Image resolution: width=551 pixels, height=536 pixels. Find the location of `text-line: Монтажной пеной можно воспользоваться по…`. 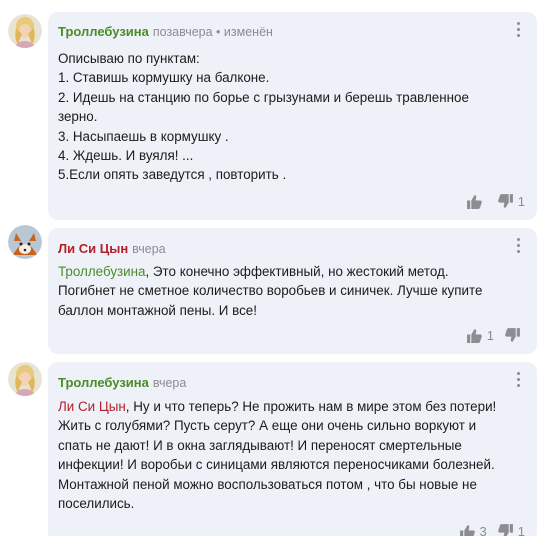

text-line: Монтажной пеной можно воспользоваться по… is located at coordinates (267, 484).